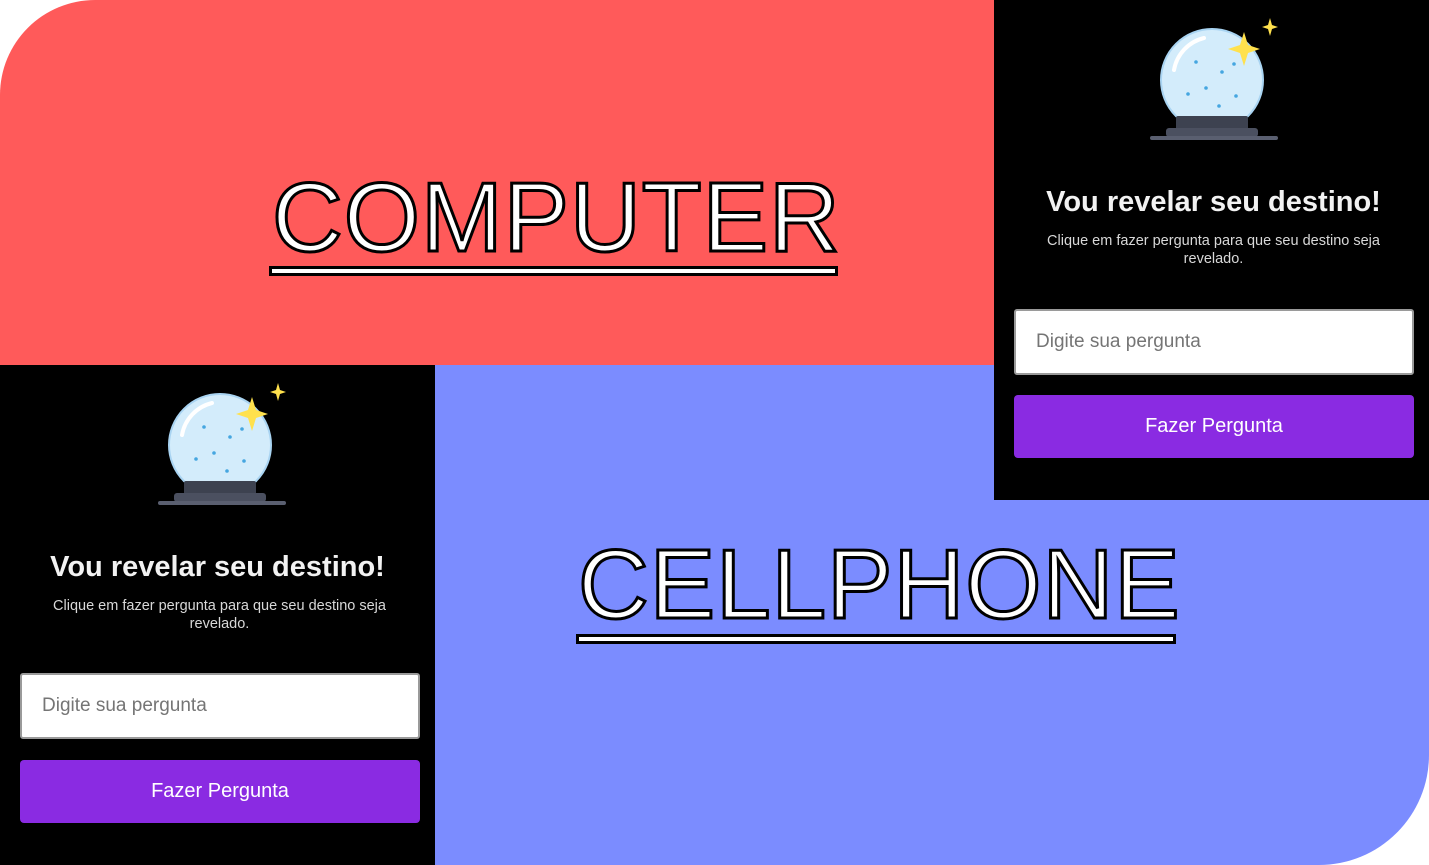  I want to click on cellphone-label: CELLPHONE, so click(879, 584).